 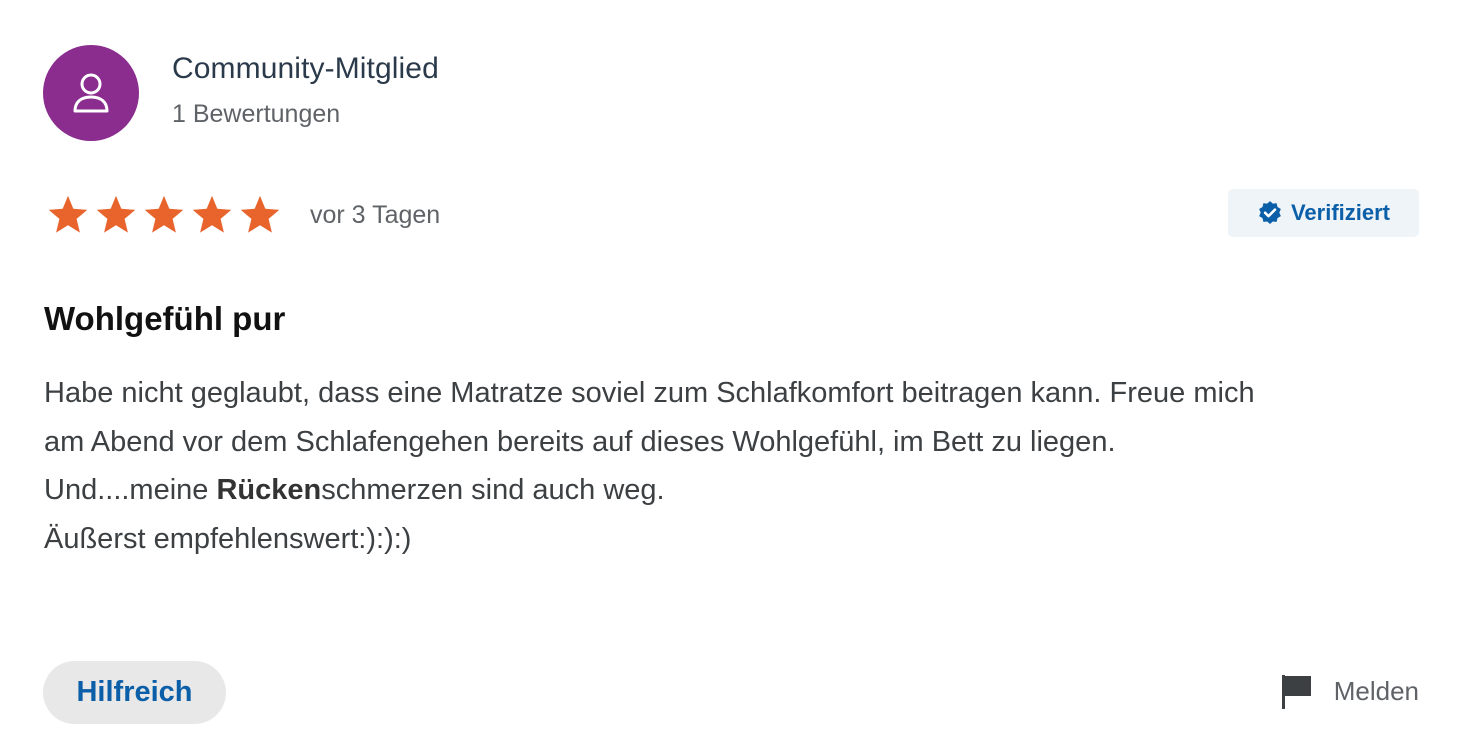 I want to click on author-info: Community-Mitglied 1 Bewertungen, so click(x=305, y=90).